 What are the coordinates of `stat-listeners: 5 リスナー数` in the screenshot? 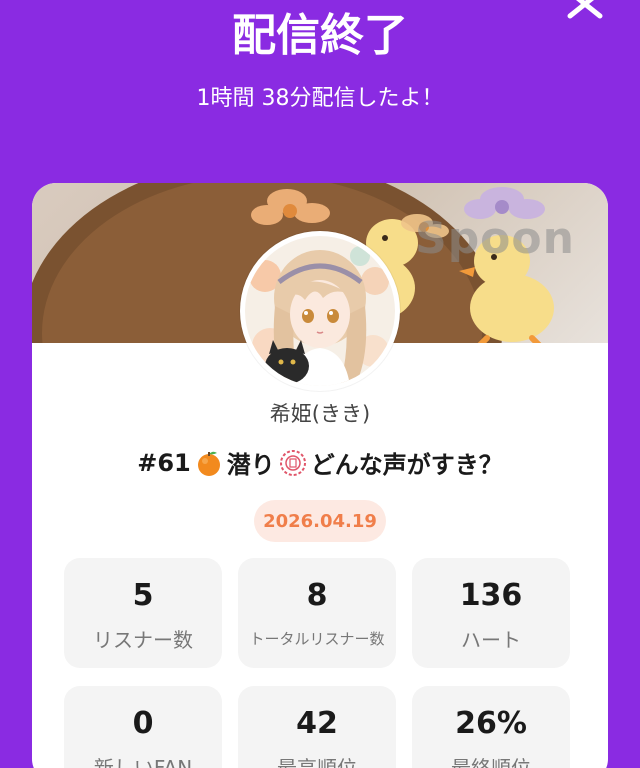 It's located at (143, 613).